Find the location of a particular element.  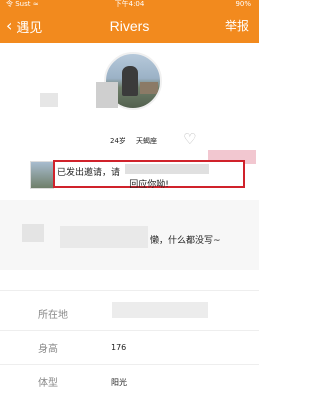

invite-sender-thumbnail is located at coordinates (42, 175).